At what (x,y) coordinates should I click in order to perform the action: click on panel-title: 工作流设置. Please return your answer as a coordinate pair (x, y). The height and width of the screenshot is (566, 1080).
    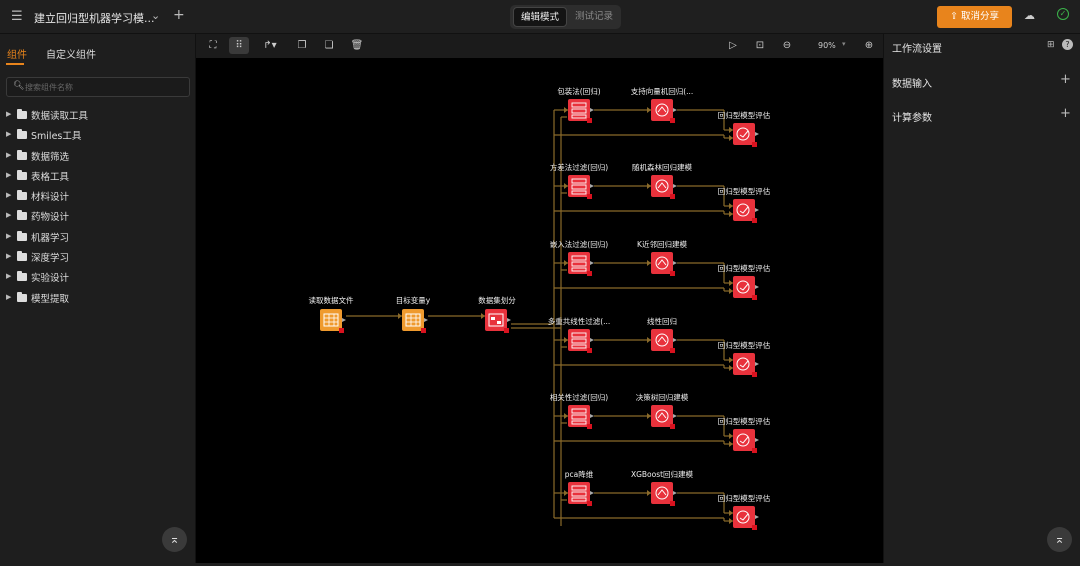
    Looking at the image, I should click on (917, 49).